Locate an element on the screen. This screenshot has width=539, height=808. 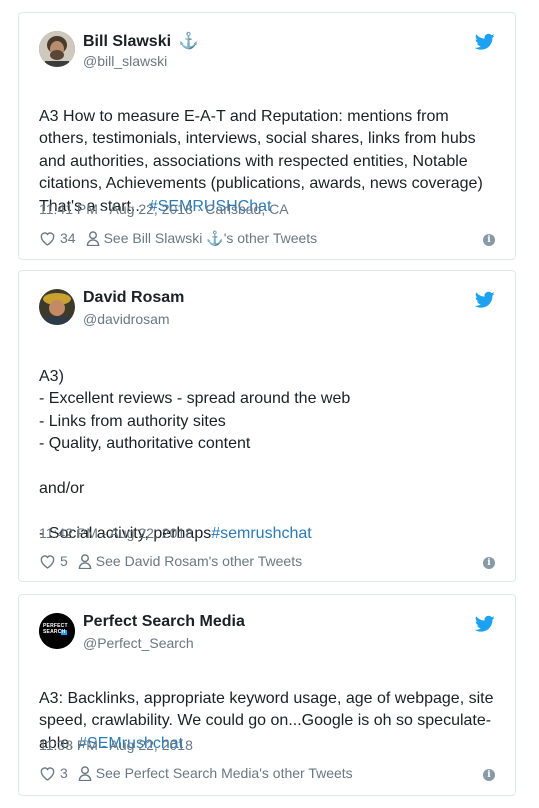
author-name-text: Bill Slawski is located at coordinates (127, 41).